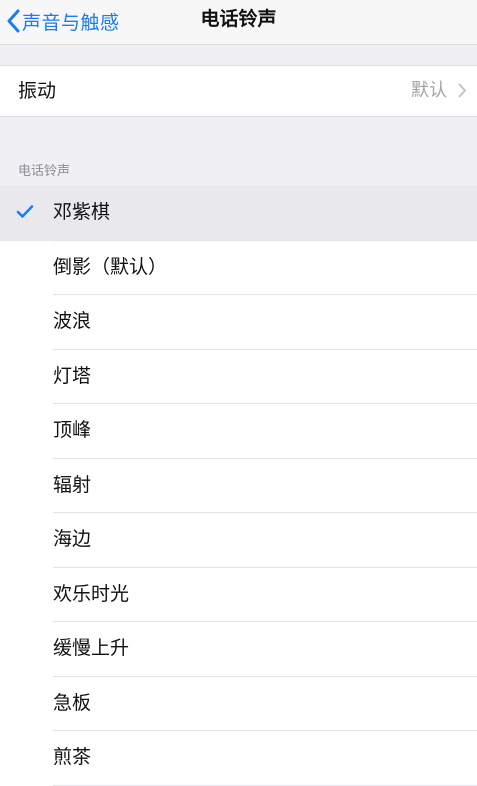 Image resolution: width=477 pixels, height=786 pixels. Describe the element at coordinates (238, 267) in the screenshot. I see `ringtone-row: 倒影（默认）` at that location.